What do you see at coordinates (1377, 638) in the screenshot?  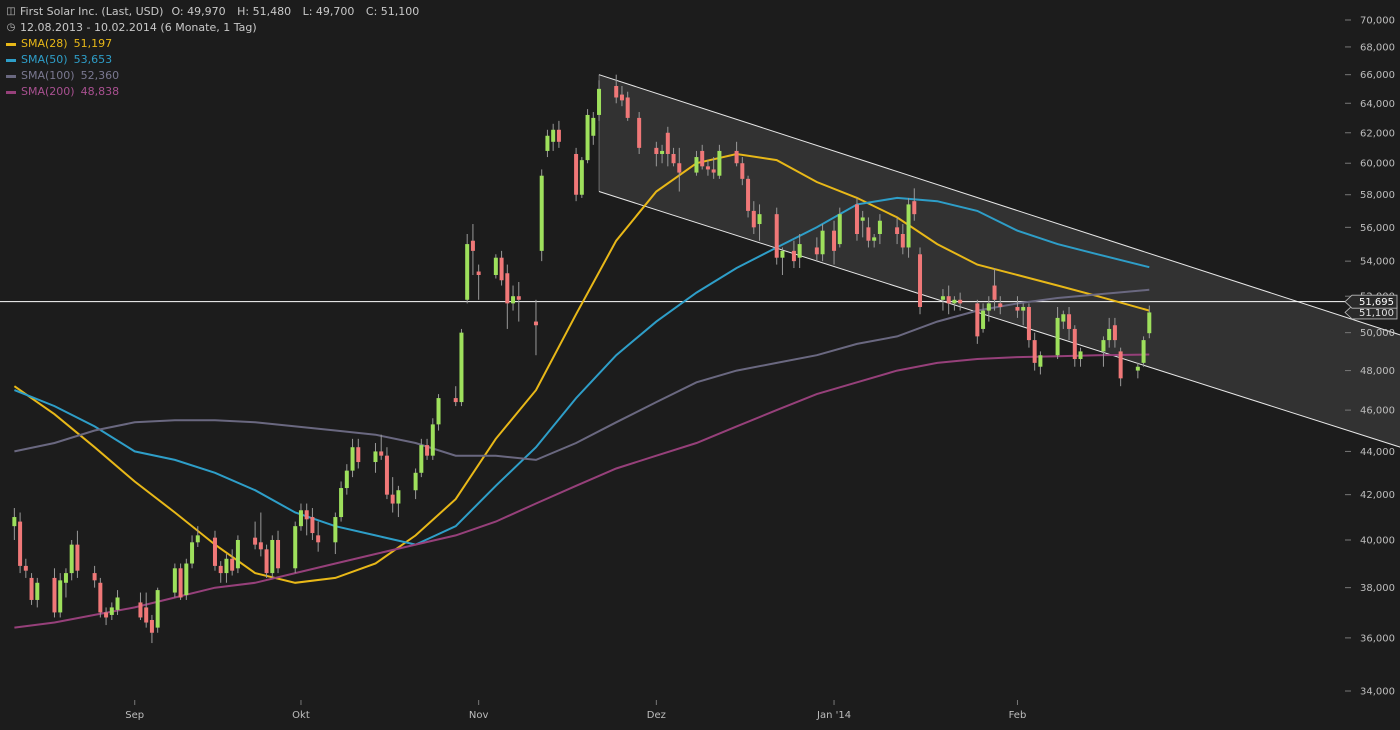 I see `y-axis-label: 36,000` at bounding box center [1377, 638].